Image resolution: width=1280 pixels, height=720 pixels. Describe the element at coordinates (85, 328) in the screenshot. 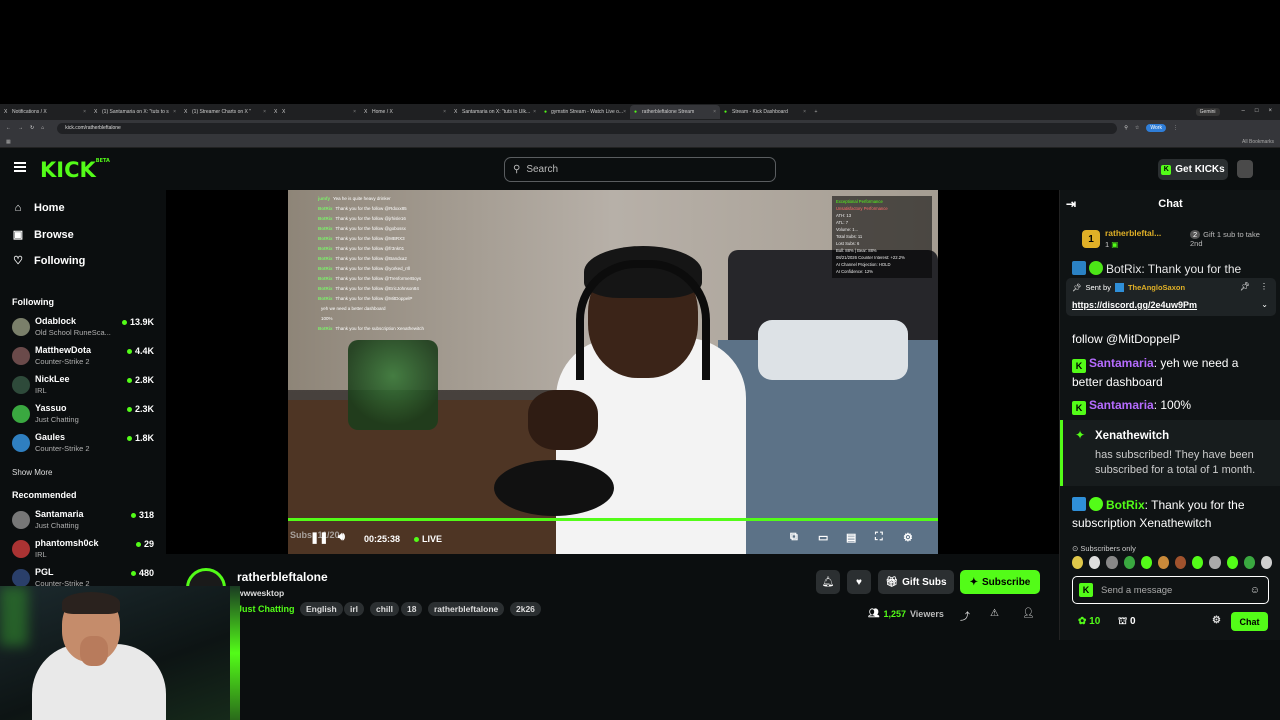

I see `followed-channel: Odablock Old School RuneSca... 13.9K` at that location.